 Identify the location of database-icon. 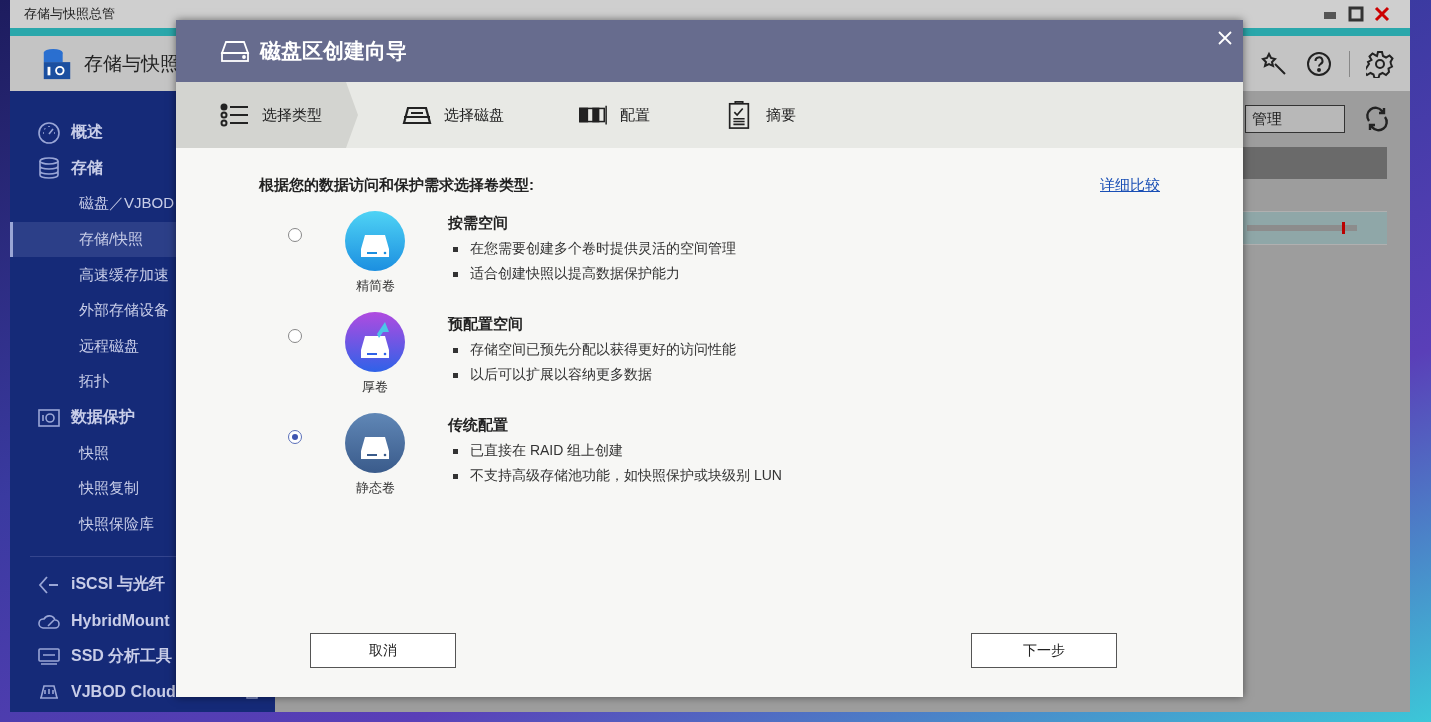
(49, 168).